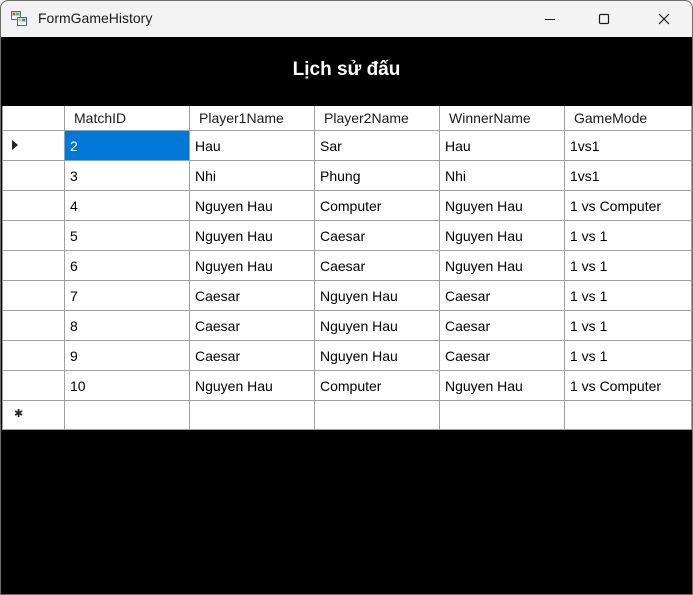 The height and width of the screenshot is (595, 693). I want to click on triangle-right-icon, so click(15, 145).